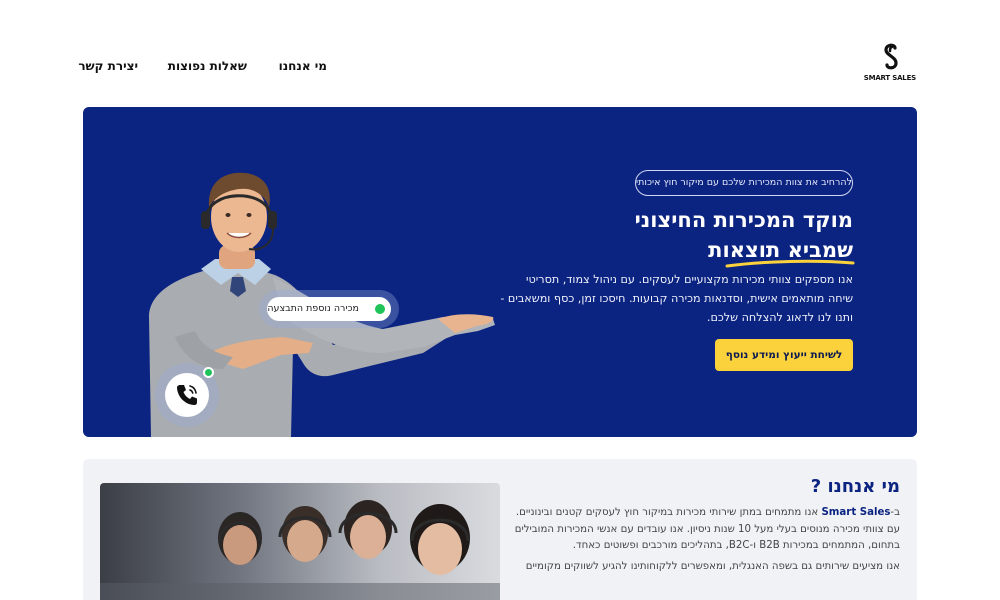  I want to click on call-center-team-image, so click(300, 541).